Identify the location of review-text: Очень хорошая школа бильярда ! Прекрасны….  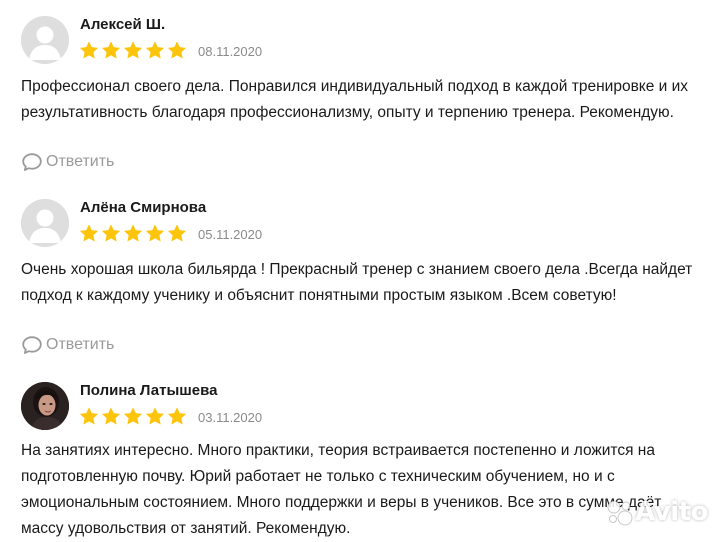
(357, 282).